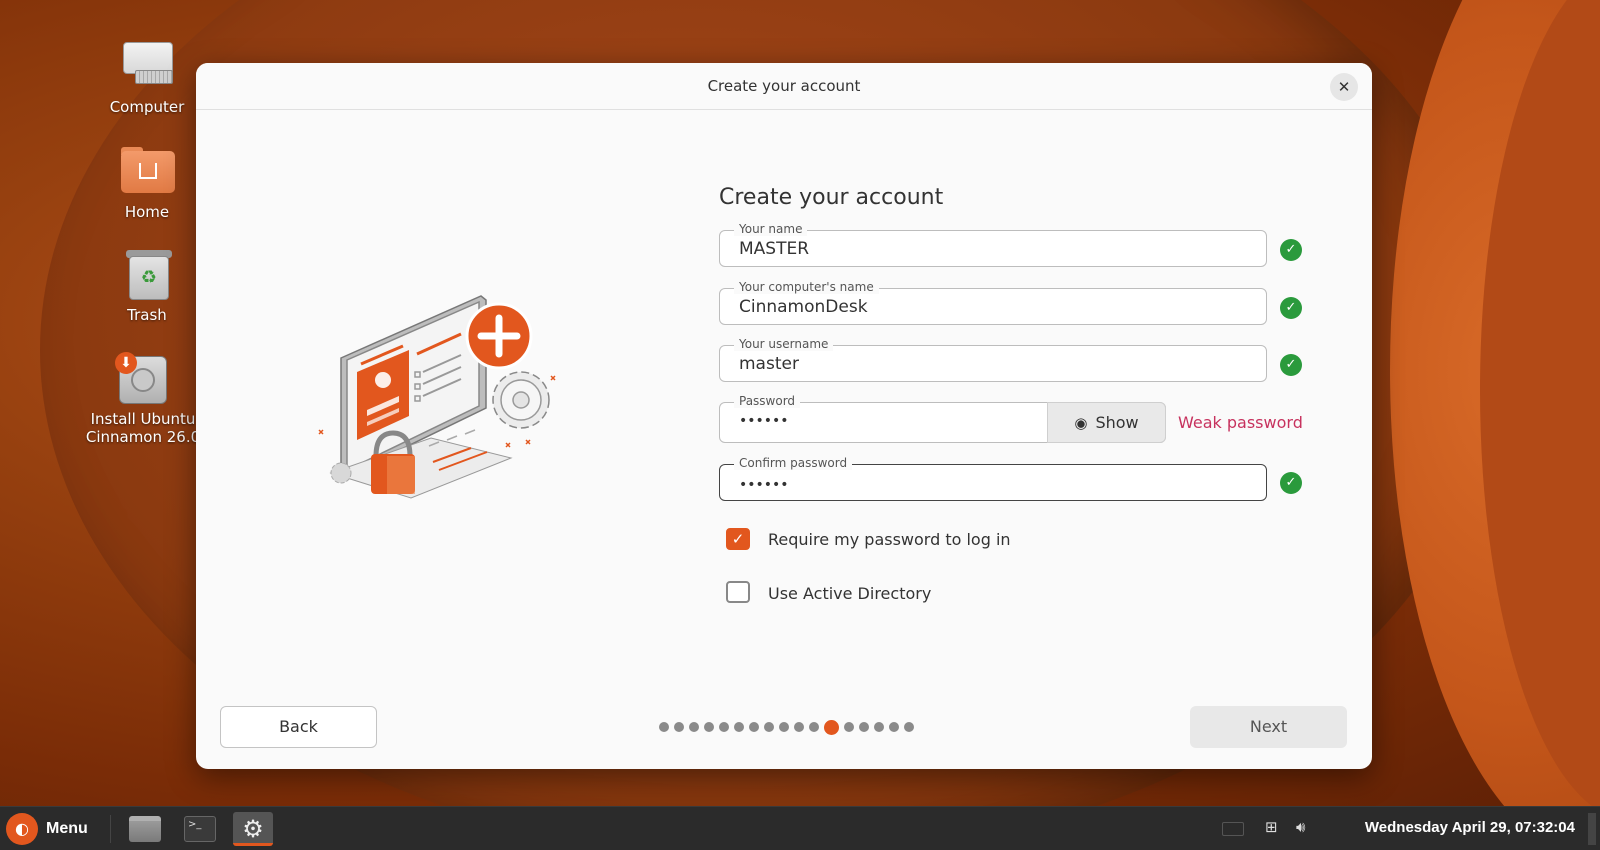  What do you see at coordinates (1081, 423) in the screenshot?
I see `eye-icon: ◉` at bounding box center [1081, 423].